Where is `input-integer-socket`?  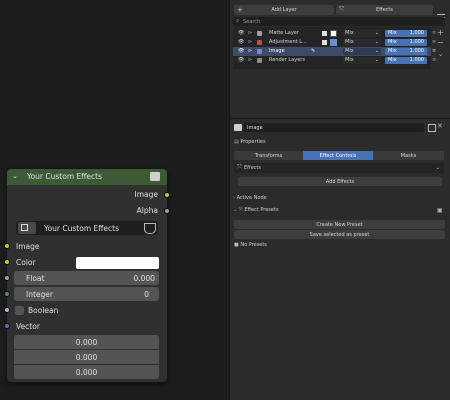
input-integer-socket is located at coordinates (7, 294).